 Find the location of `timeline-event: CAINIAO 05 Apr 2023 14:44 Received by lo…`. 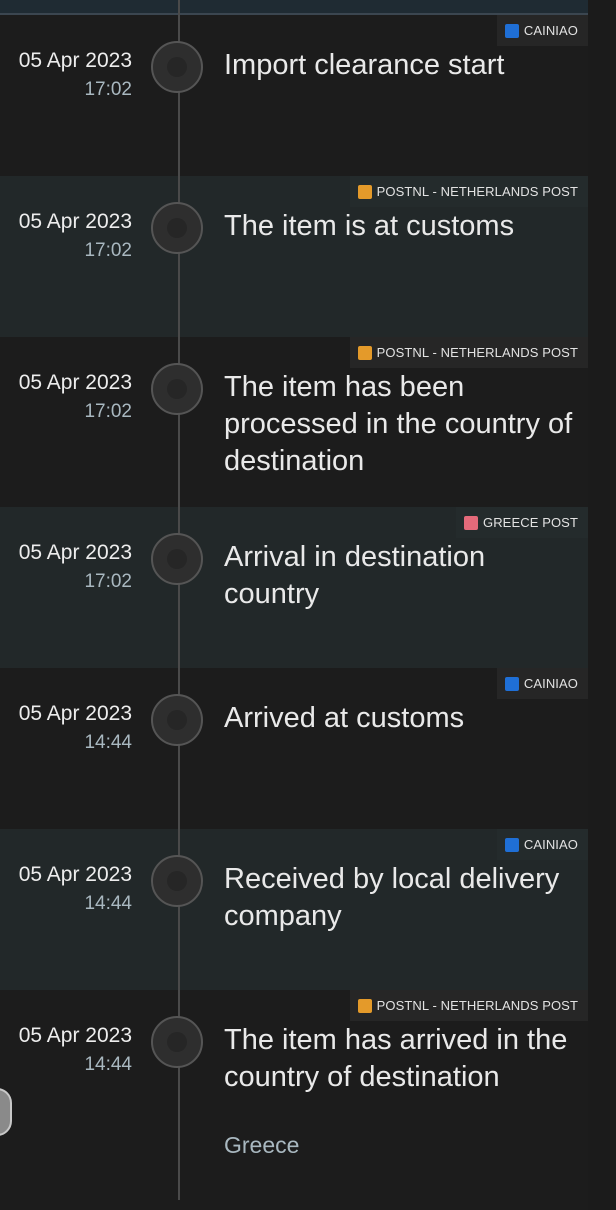

timeline-event: CAINIAO 05 Apr 2023 14:44 Received by lo… is located at coordinates (294, 909).